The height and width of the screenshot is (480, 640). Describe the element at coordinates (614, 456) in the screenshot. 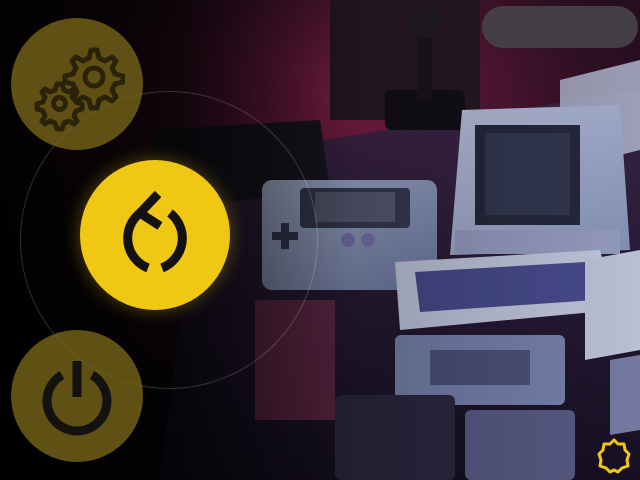

I see `hexagon-logo-icon` at that location.